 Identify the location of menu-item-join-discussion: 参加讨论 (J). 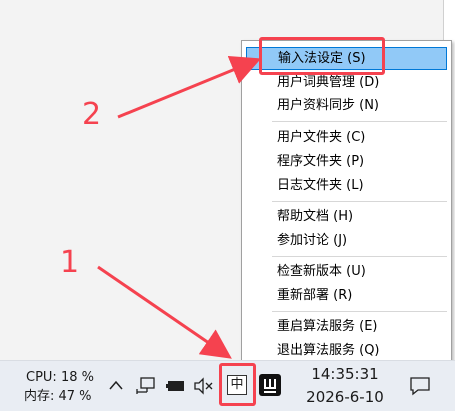
(346, 240).